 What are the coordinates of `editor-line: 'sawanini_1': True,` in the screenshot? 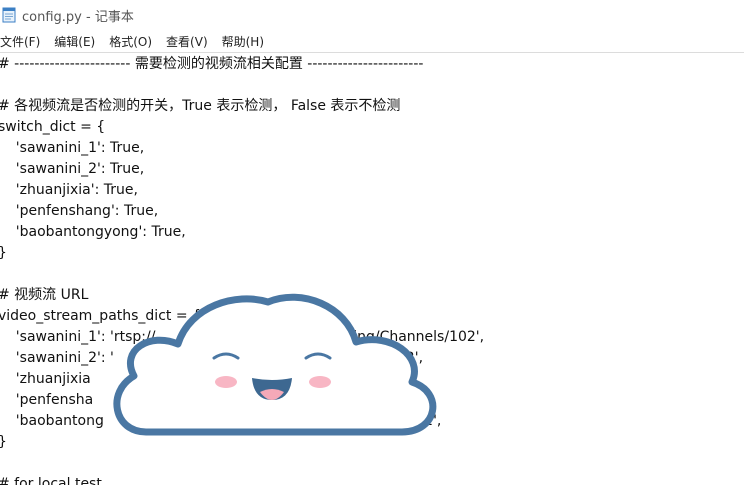 It's located at (72, 148).